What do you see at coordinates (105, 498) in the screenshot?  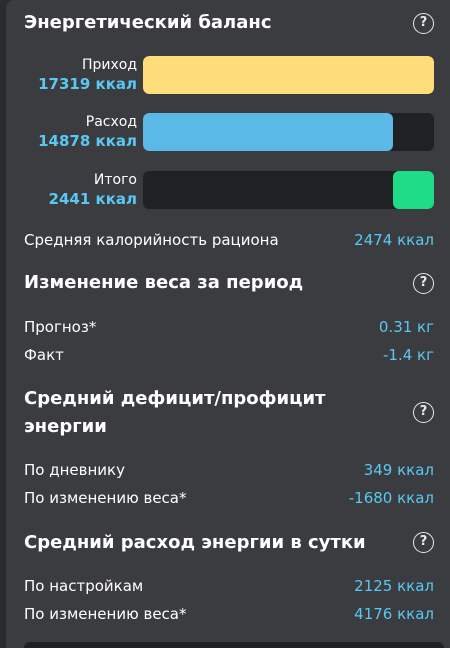 I see `deficit-weight-label: По изменению веса*` at bounding box center [105, 498].